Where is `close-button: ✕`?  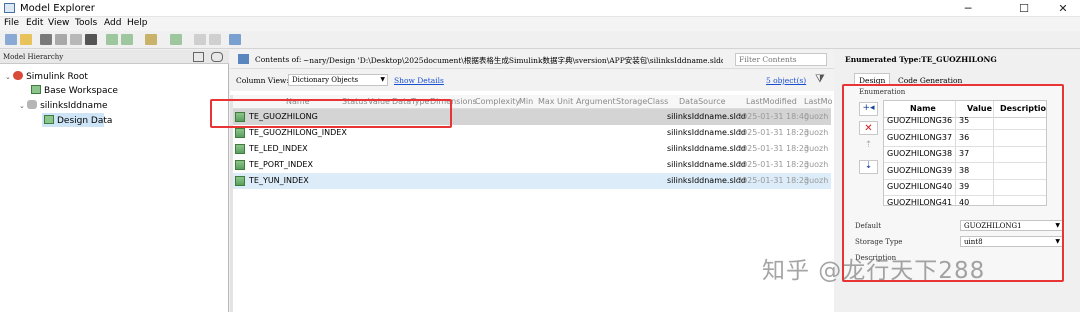
close-button: ✕ is located at coordinates (1063, 8).